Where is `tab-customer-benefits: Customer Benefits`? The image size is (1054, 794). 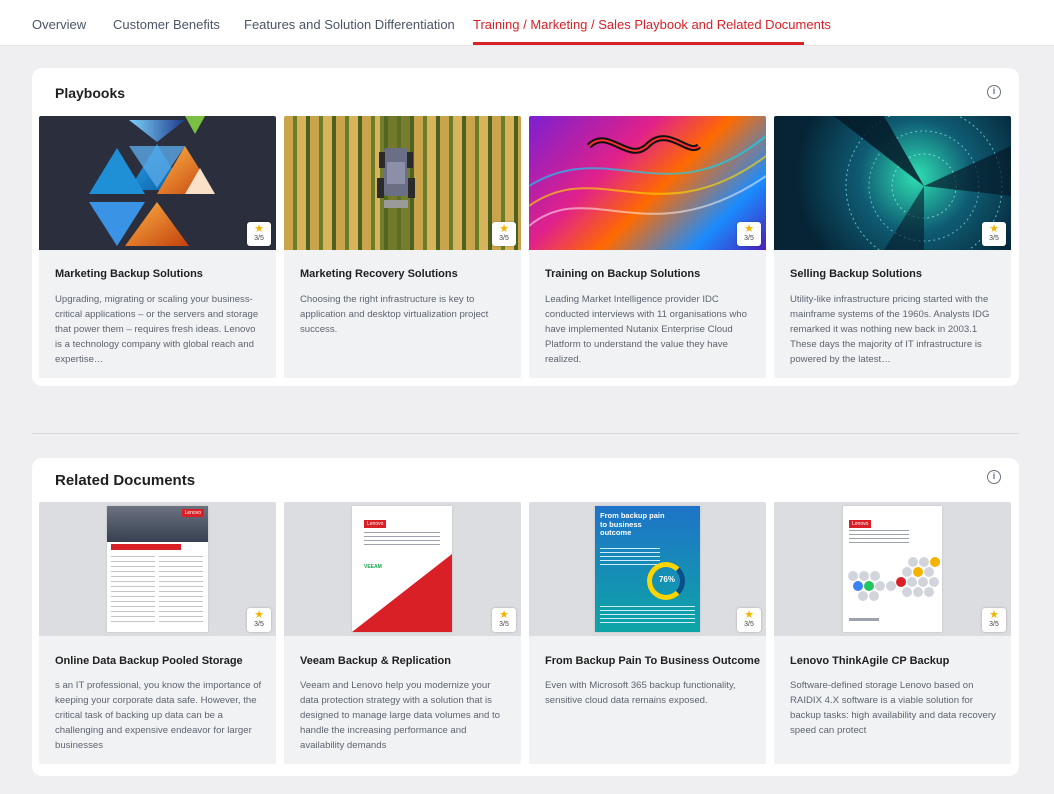
tab-customer-benefits: Customer Benefits is located at coordinates (166, 24).